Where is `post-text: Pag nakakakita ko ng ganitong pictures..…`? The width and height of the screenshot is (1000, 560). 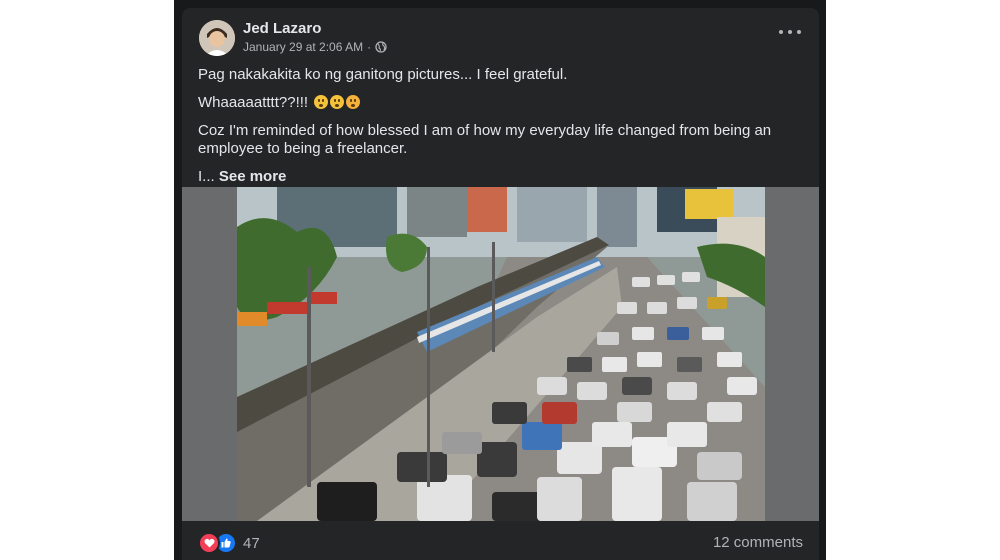
post-text: Pag nakakakita ko ng ganitong pictures..… is located at coordinates (498, 131).